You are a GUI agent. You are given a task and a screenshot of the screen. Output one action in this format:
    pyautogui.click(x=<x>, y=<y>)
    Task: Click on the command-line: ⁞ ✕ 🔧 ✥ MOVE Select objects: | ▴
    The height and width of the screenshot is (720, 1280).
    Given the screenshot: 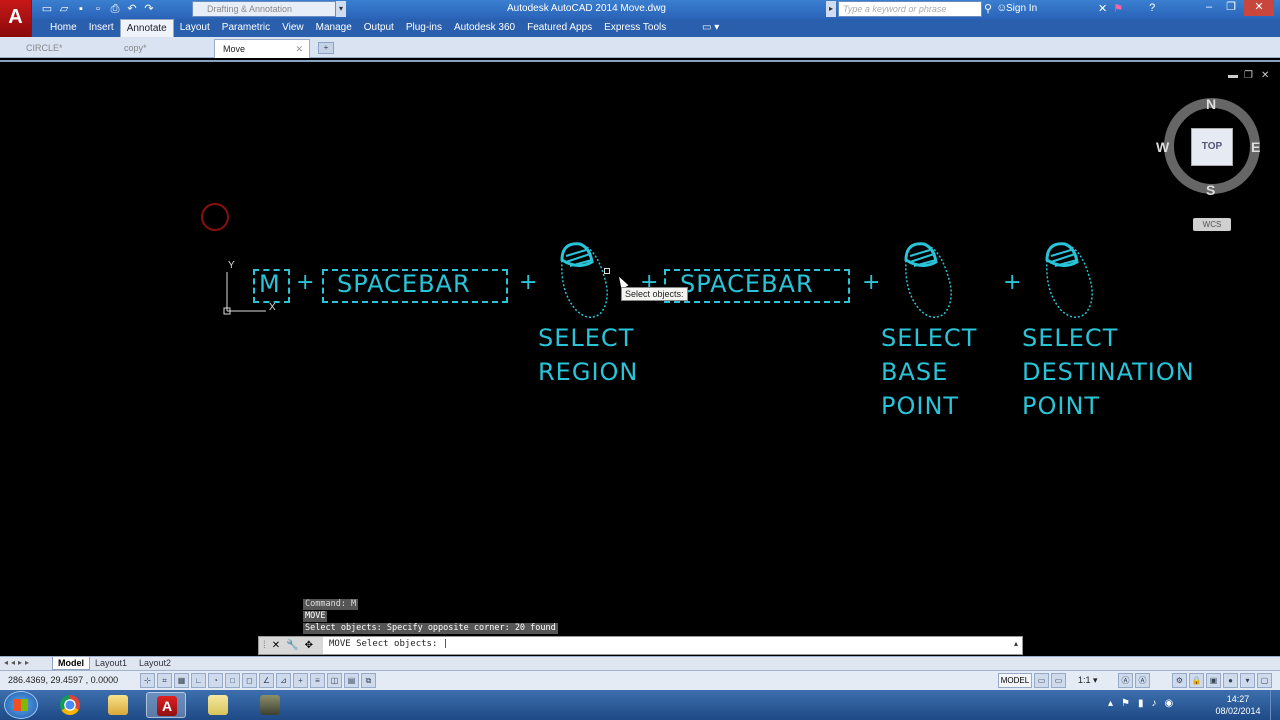 What is the action you would take?
    pyautogui.click(x=640, y=645)
    